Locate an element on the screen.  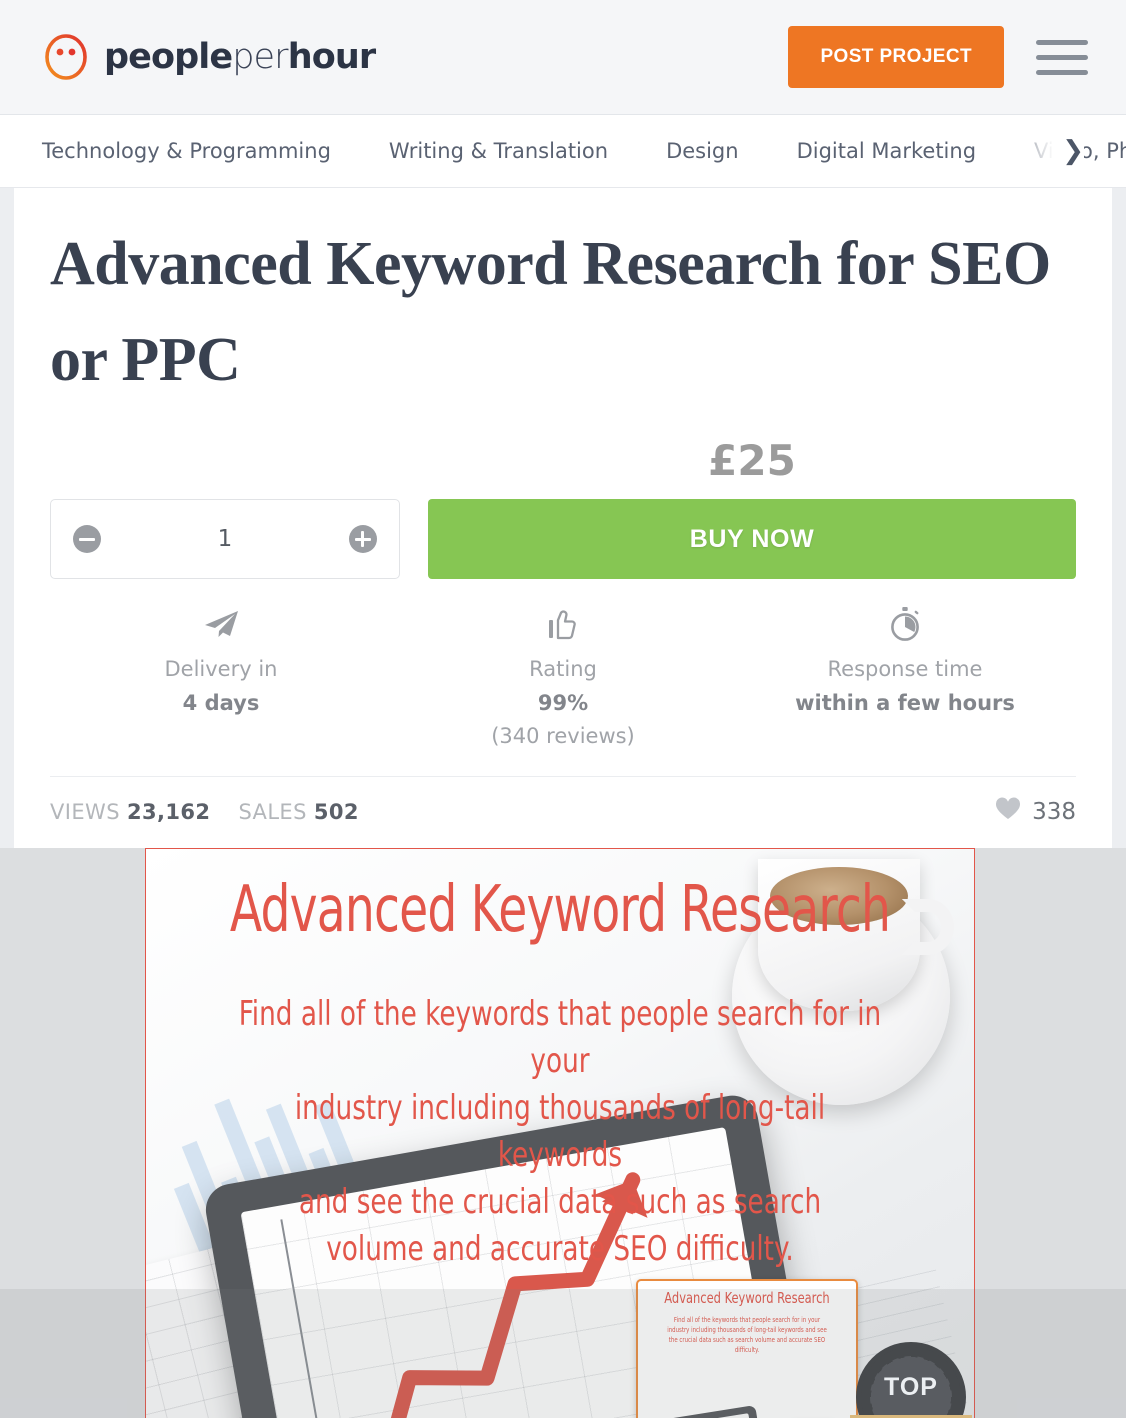
sales-metric: SALES 502 is located at coordinates (298, 812).